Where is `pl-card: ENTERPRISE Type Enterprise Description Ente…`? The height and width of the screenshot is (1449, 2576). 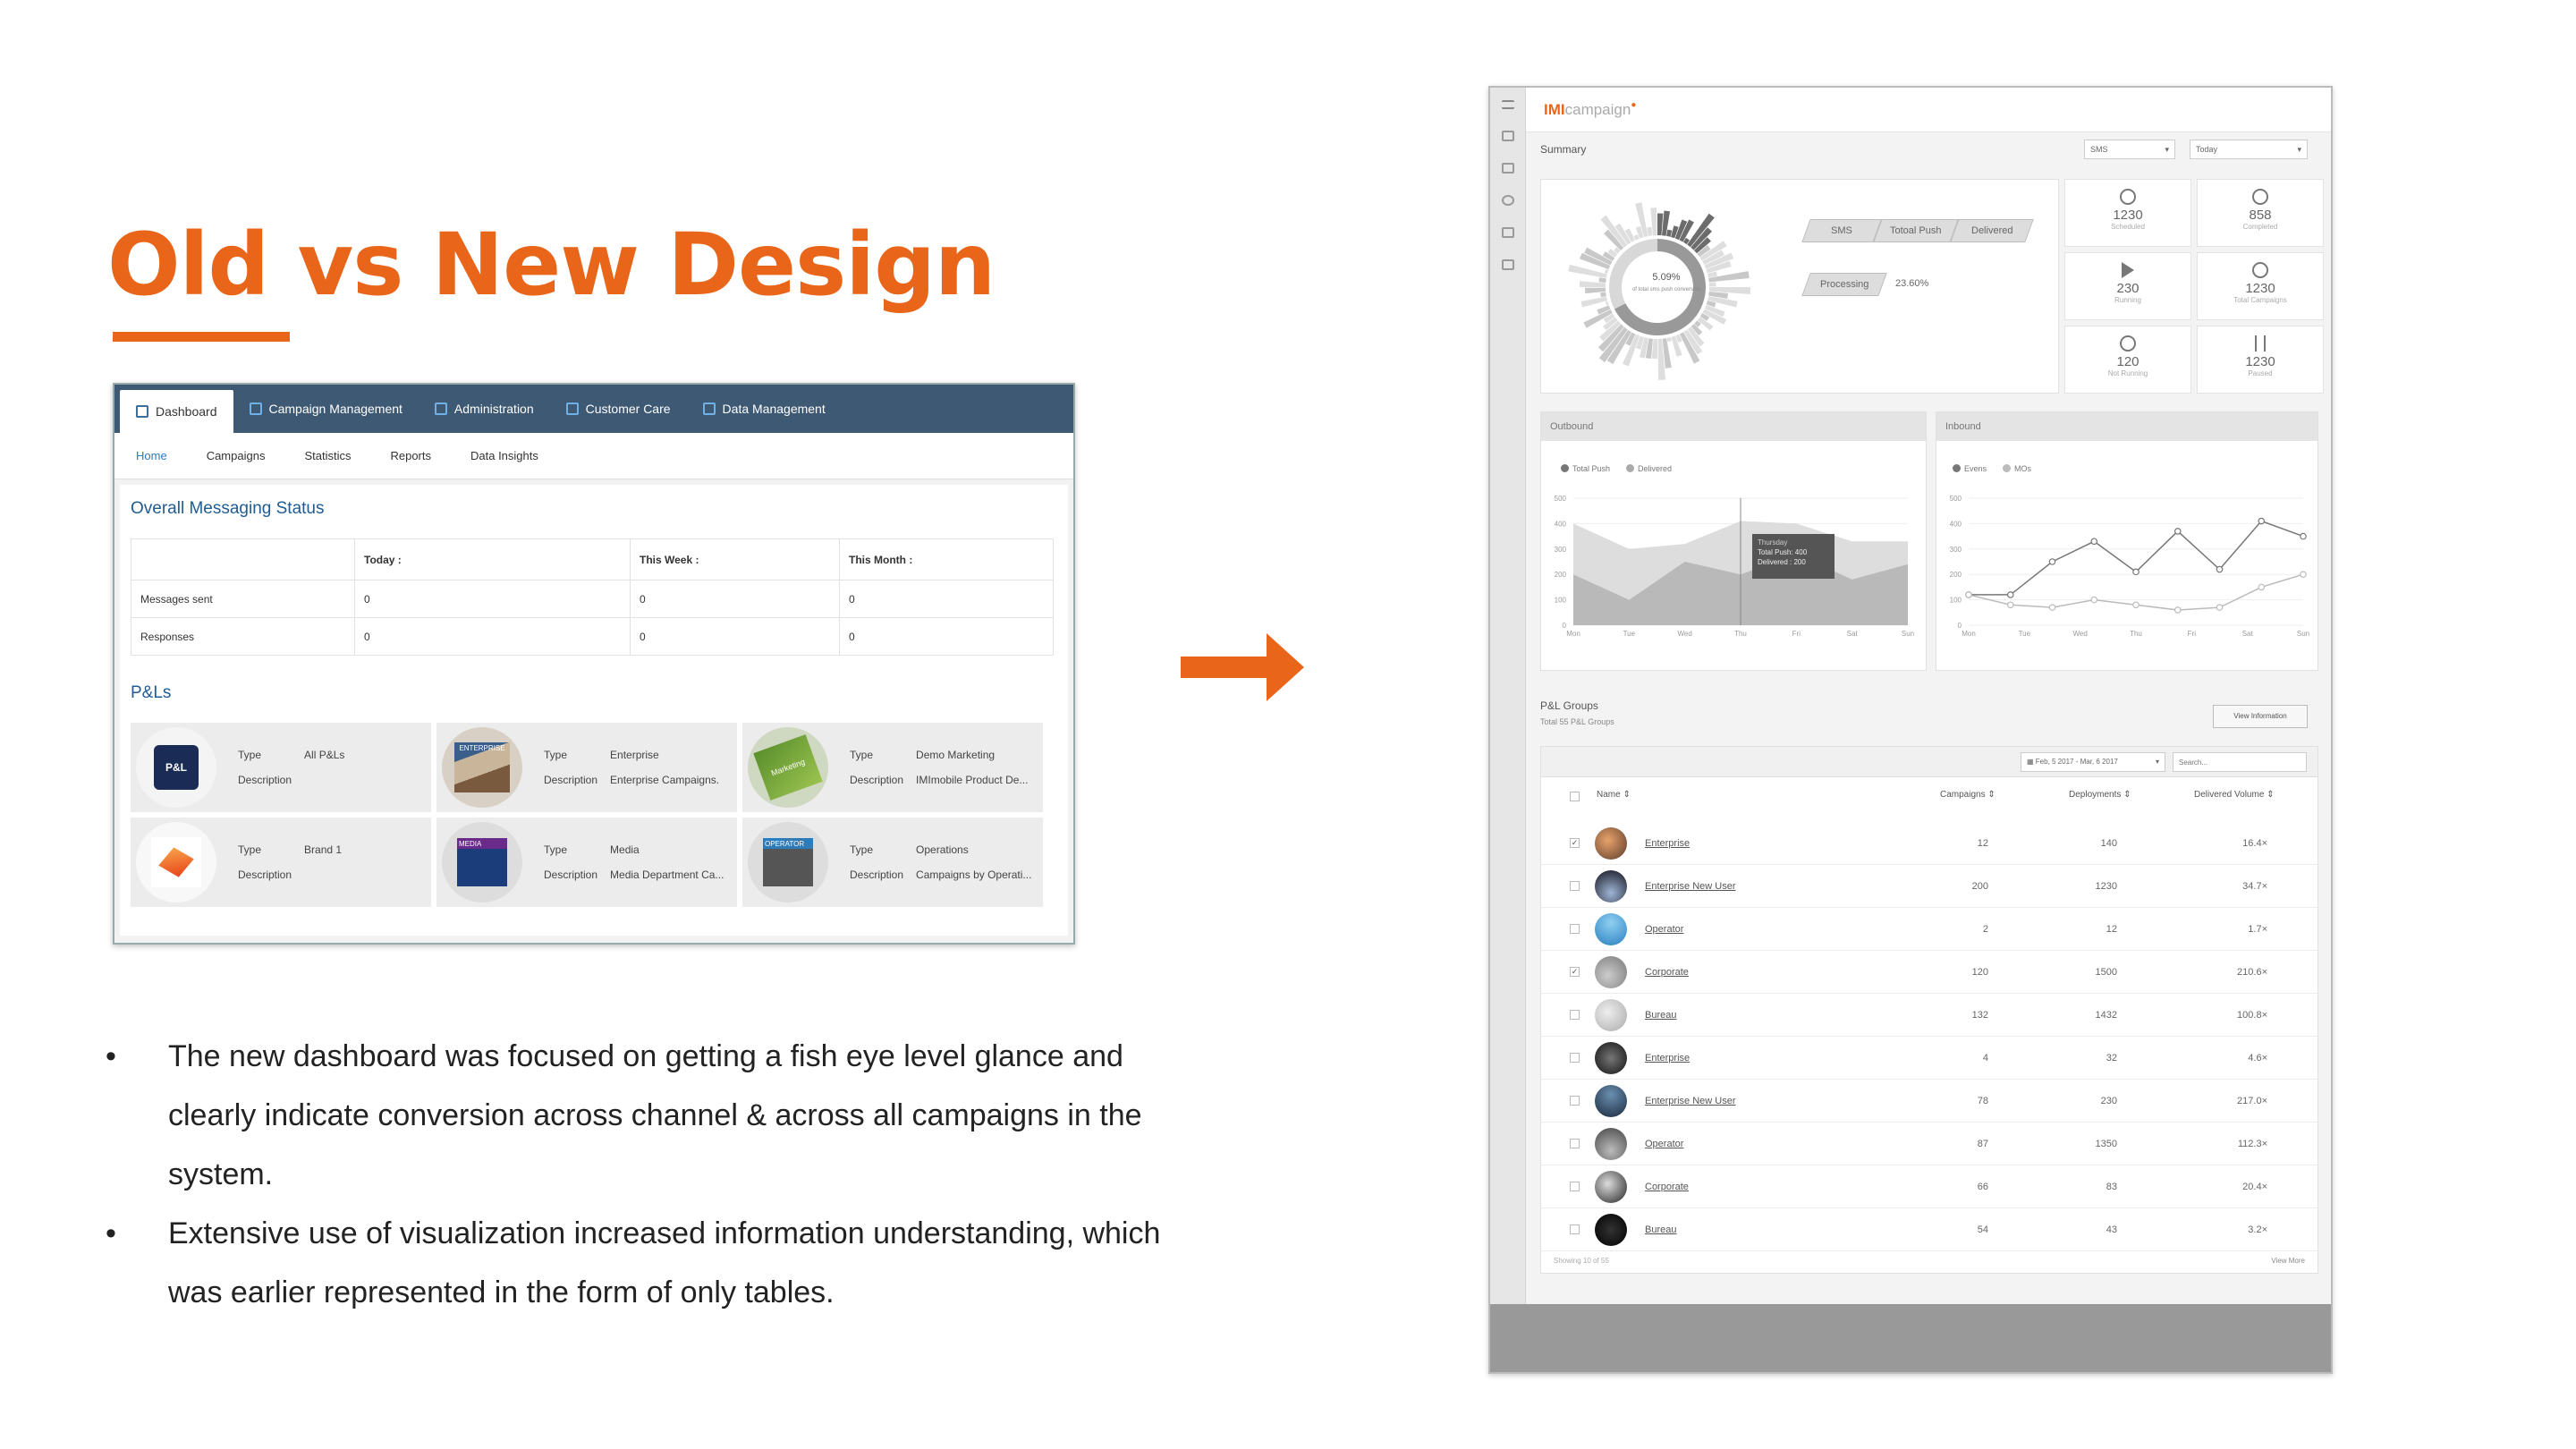 pl-card: ENTERPRISE Type Enterprise Description Ente… is located at coordinates (586, 767).